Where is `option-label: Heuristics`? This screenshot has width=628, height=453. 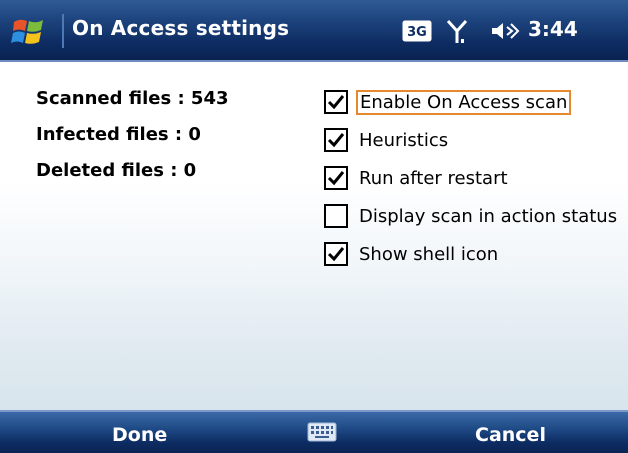 option-label: Heuristics is located at coordinates (404, 140).